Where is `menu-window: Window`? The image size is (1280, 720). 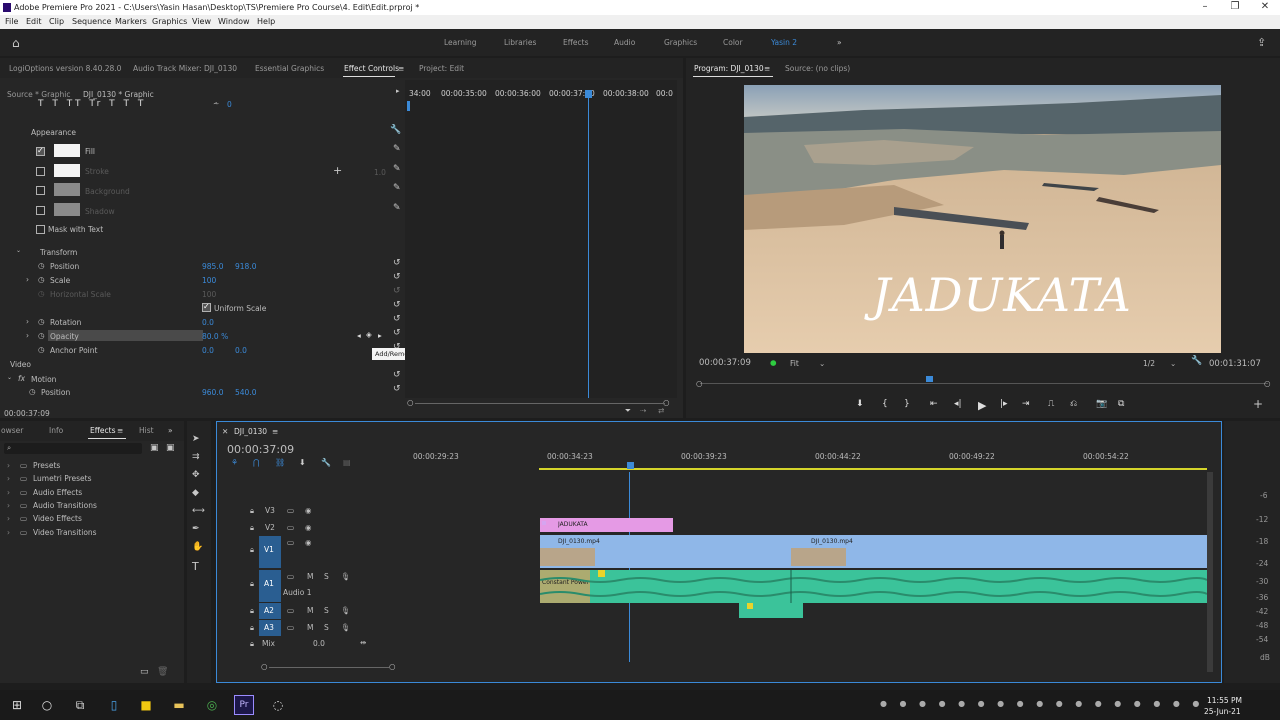
menu-window: Window is located at coordinates (234, 21).